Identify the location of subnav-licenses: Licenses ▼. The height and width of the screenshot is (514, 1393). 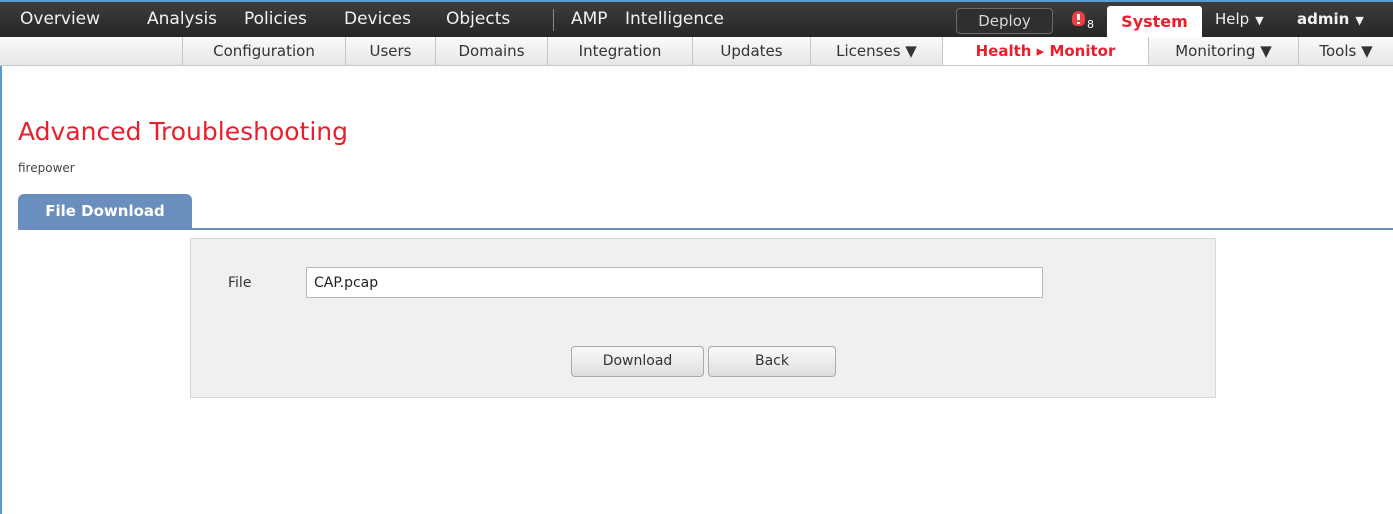
(876, 51).